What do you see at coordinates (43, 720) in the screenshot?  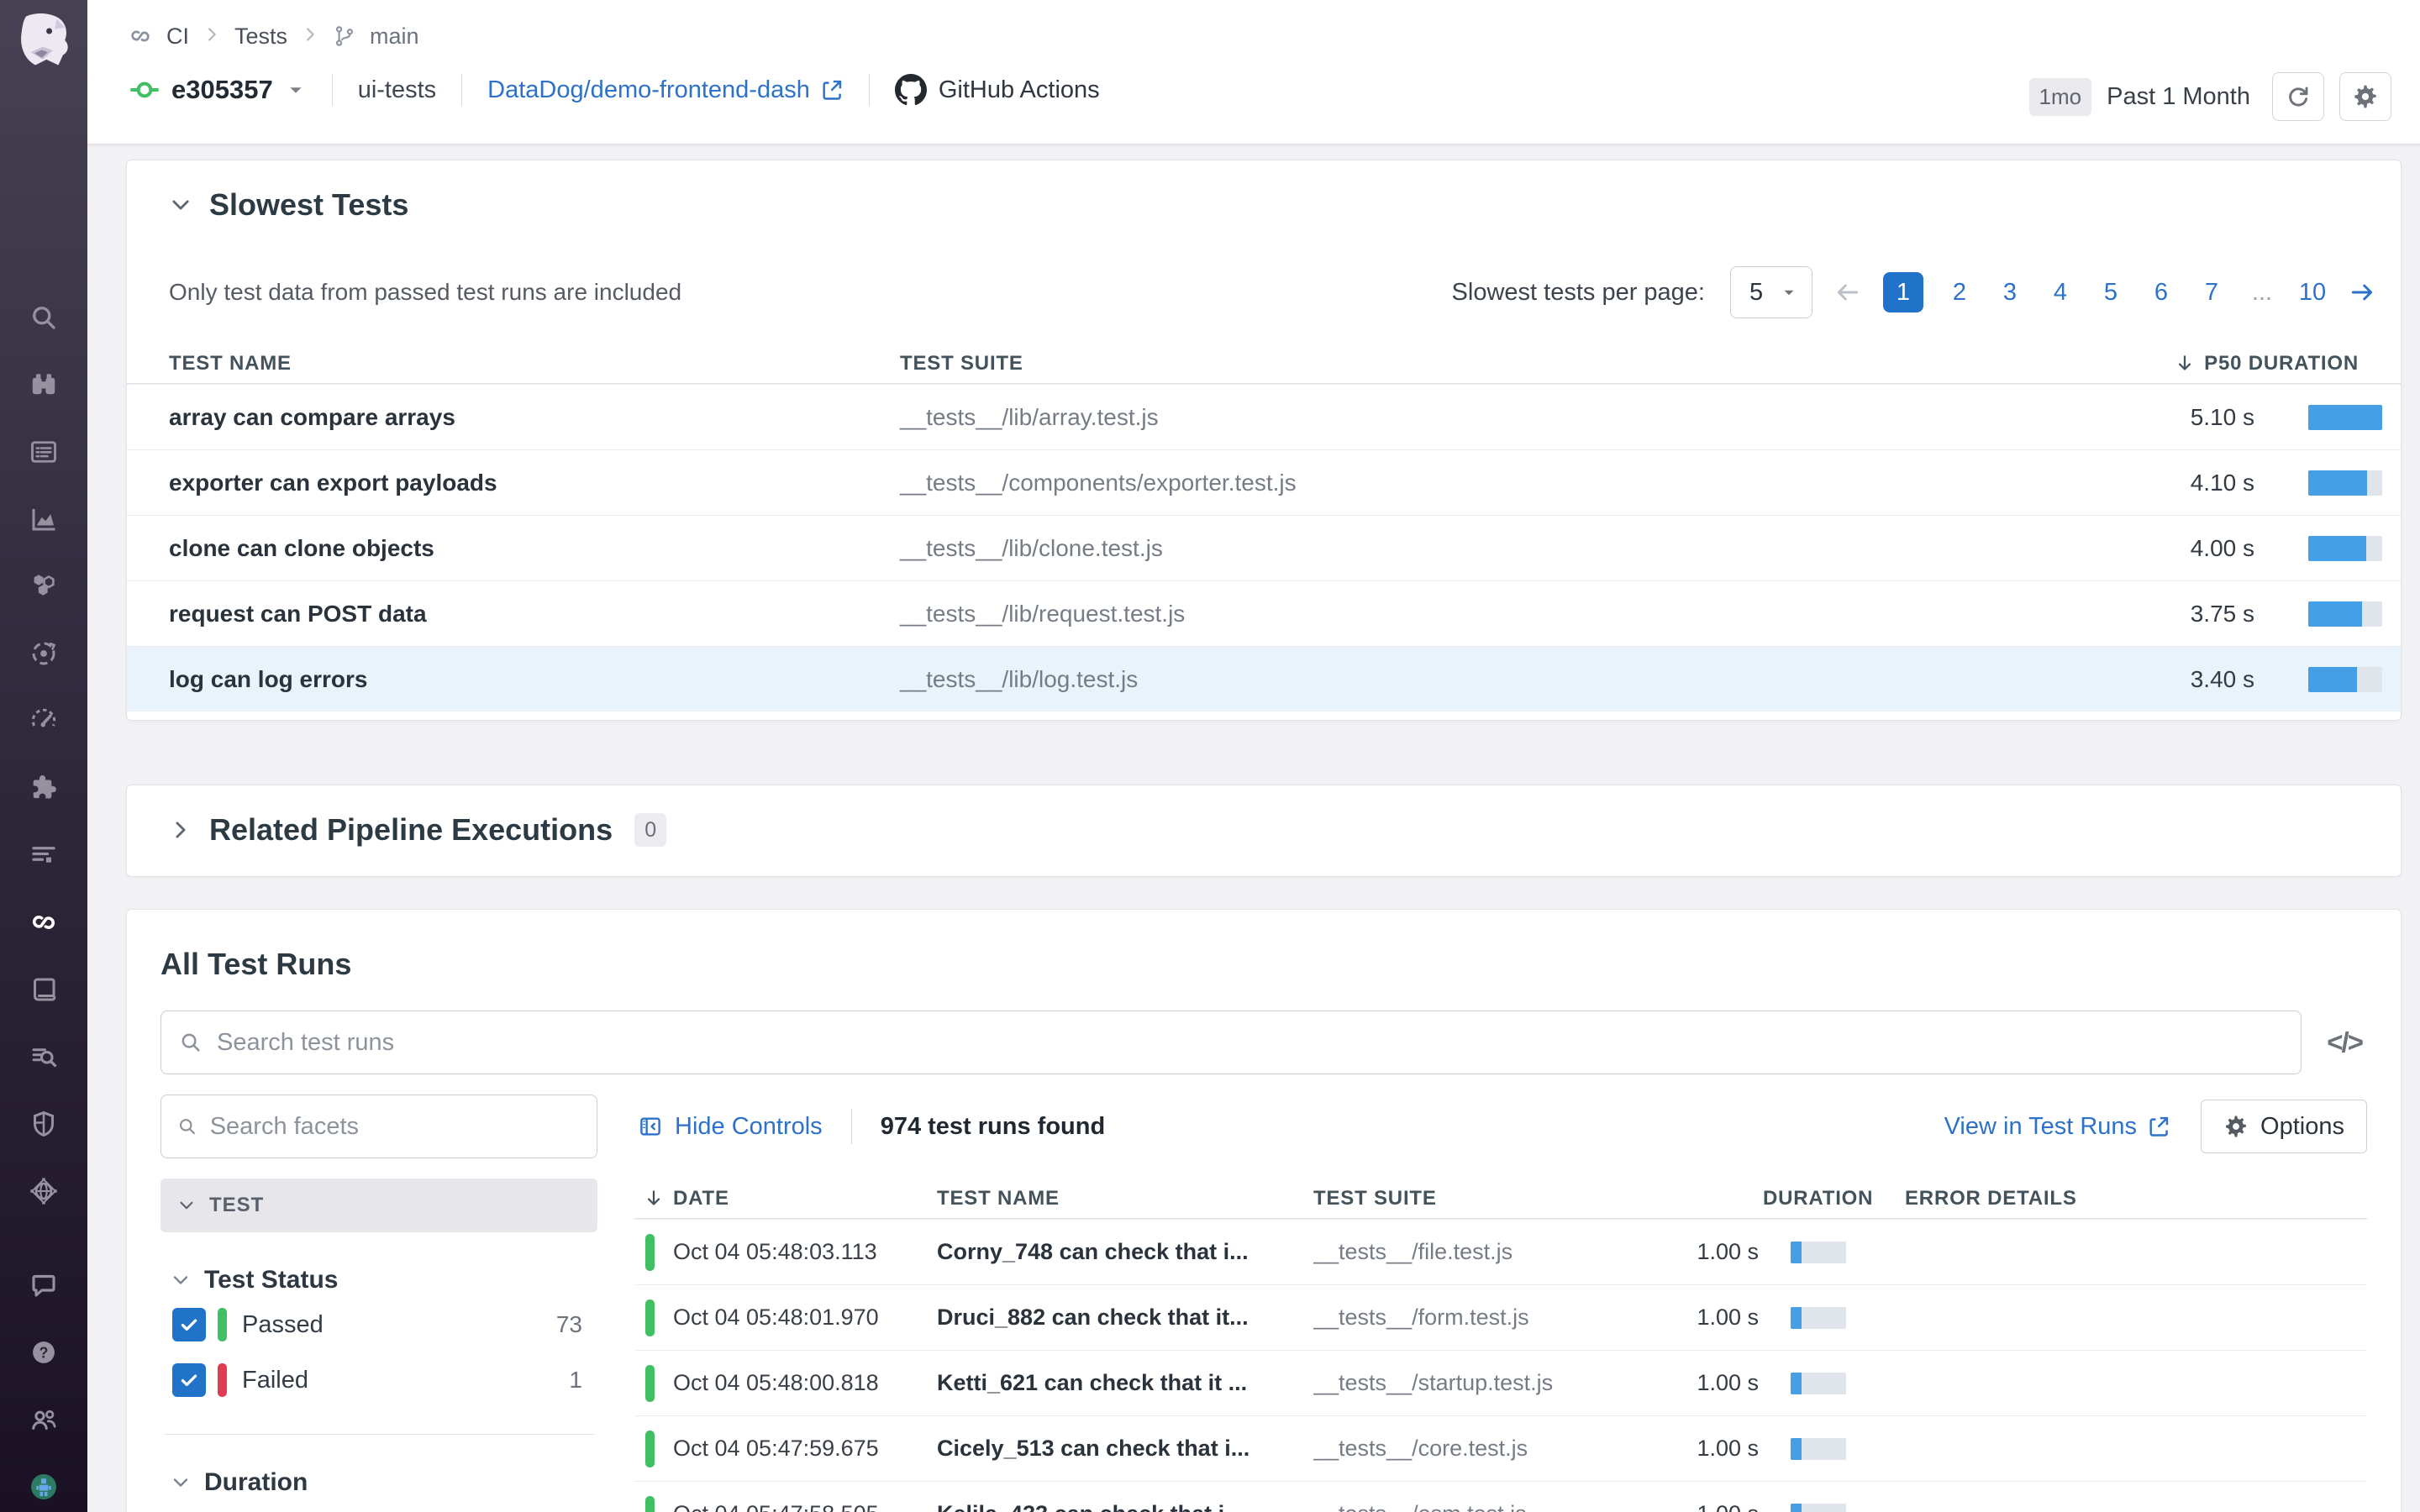 I see `sidebar-item-monitors` at bounding box center [43, 720].